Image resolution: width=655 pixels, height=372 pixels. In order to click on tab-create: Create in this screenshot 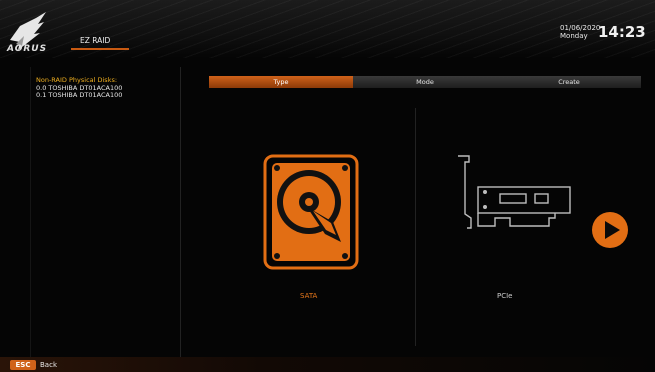, I will do `click(569, 82)`.